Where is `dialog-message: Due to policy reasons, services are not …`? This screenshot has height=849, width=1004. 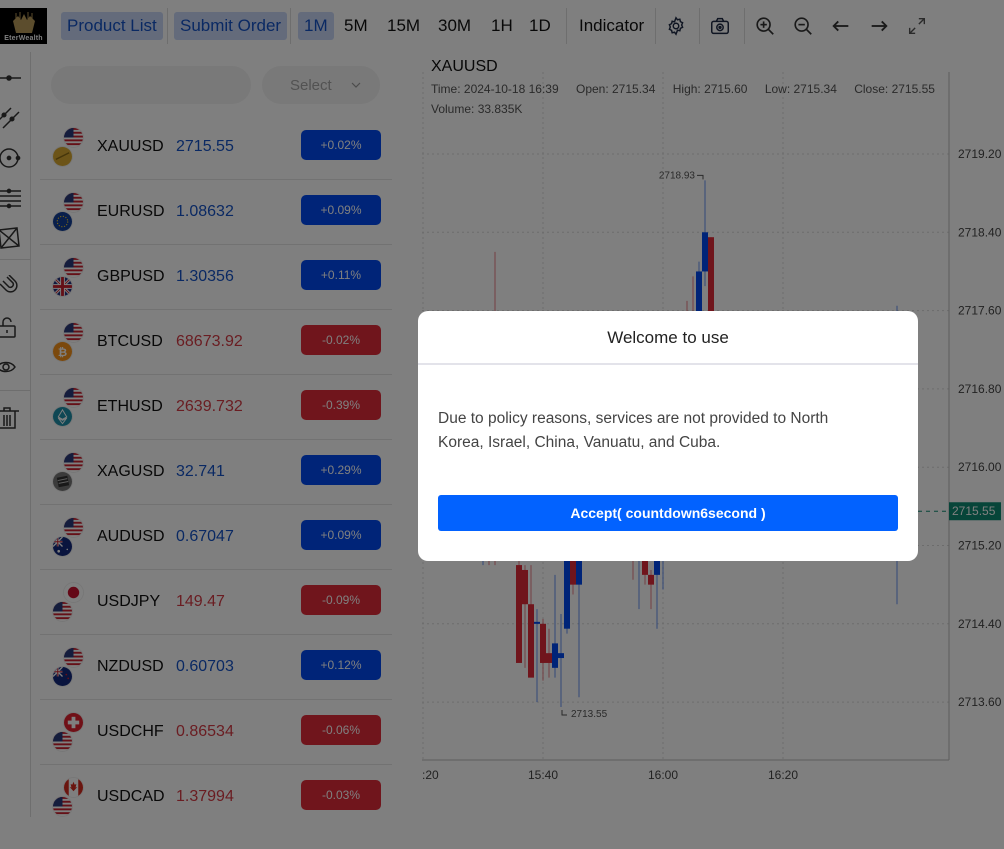 dialog-message: Due to policy reasons, services are not … is located at coordinates (633, 430).